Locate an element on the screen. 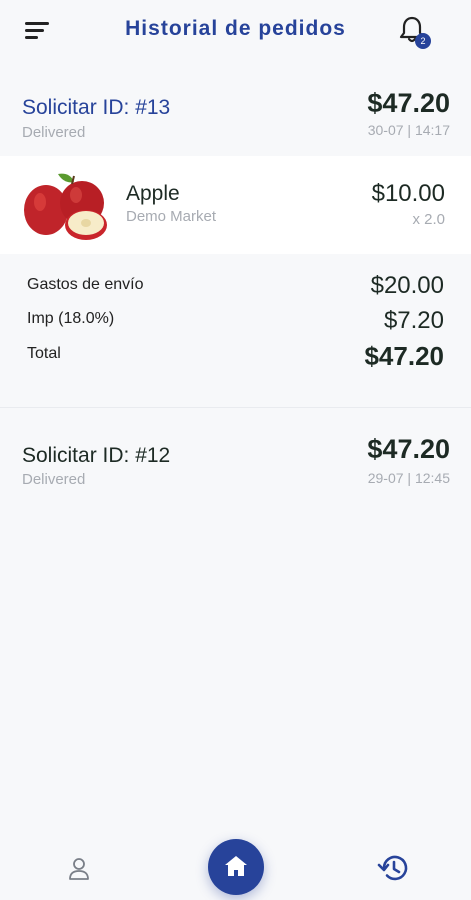 The height and width of the screenshot is (900, 471). product-name: Apple is located at coordinates (153, 193).